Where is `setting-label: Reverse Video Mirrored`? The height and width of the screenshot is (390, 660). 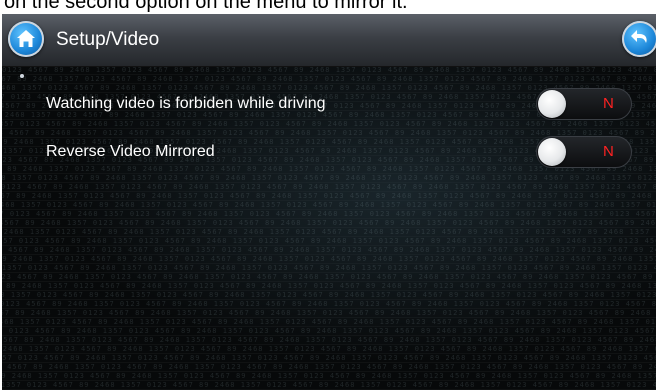
setting-label: Reverse Video Mirrored is located at coordinates (130, 151).